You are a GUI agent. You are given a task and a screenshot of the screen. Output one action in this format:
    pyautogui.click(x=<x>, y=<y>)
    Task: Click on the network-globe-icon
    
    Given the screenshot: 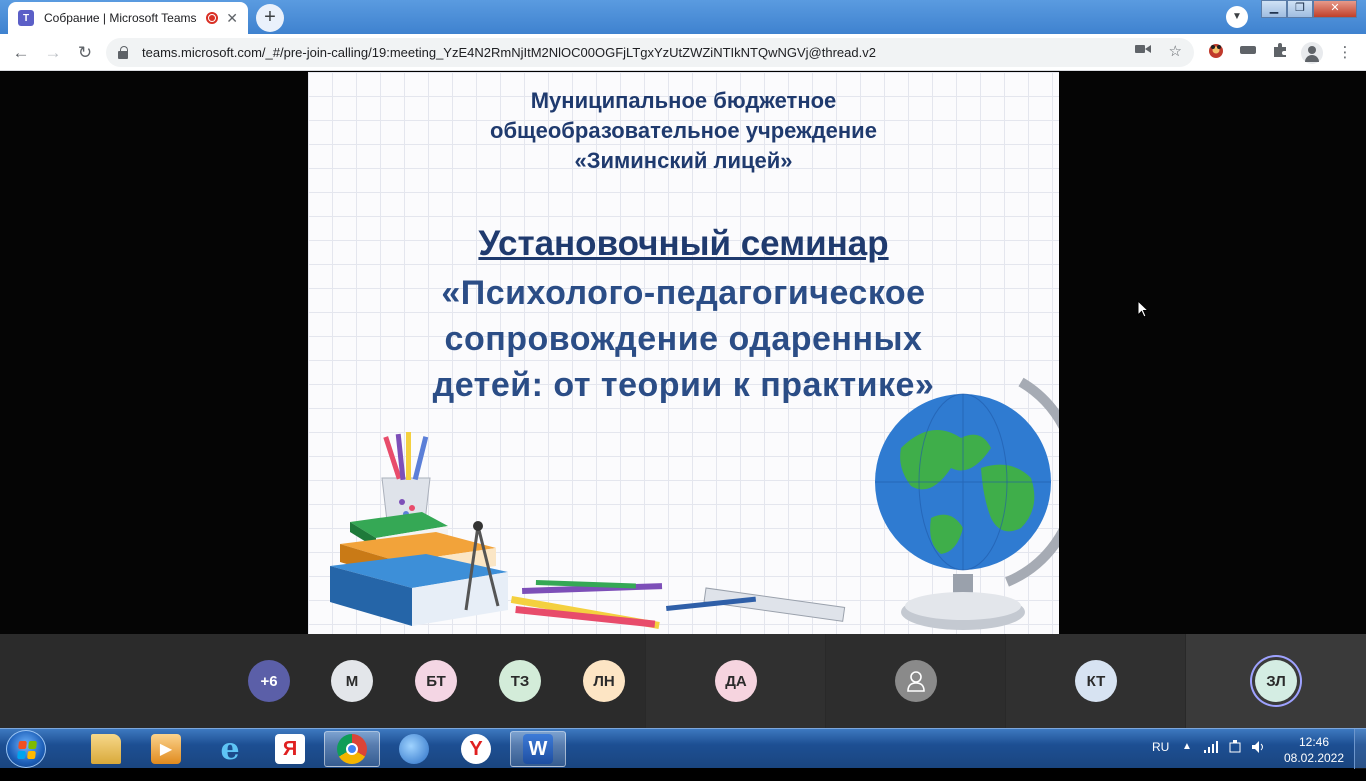 What is the action you would take?
    pyautogui.click(x=414, y=749)
    